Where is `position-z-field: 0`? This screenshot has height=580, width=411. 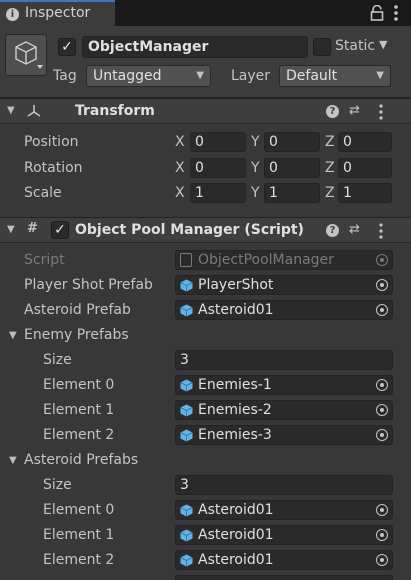
position-z-field: 0 is located at coordinates (365, 142).